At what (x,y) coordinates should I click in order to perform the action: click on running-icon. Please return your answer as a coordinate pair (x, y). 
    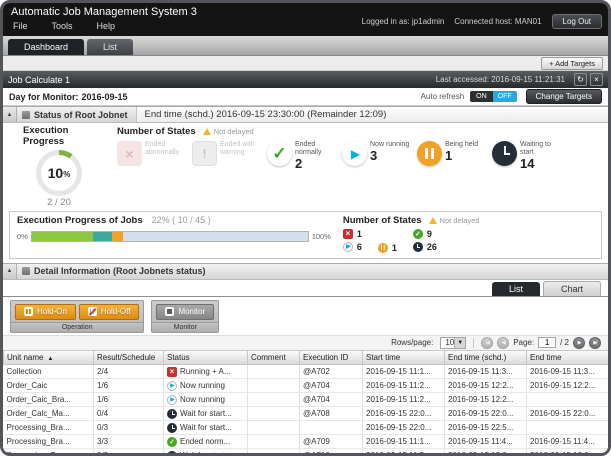
    Looking at the image, I should click on (347, 246).